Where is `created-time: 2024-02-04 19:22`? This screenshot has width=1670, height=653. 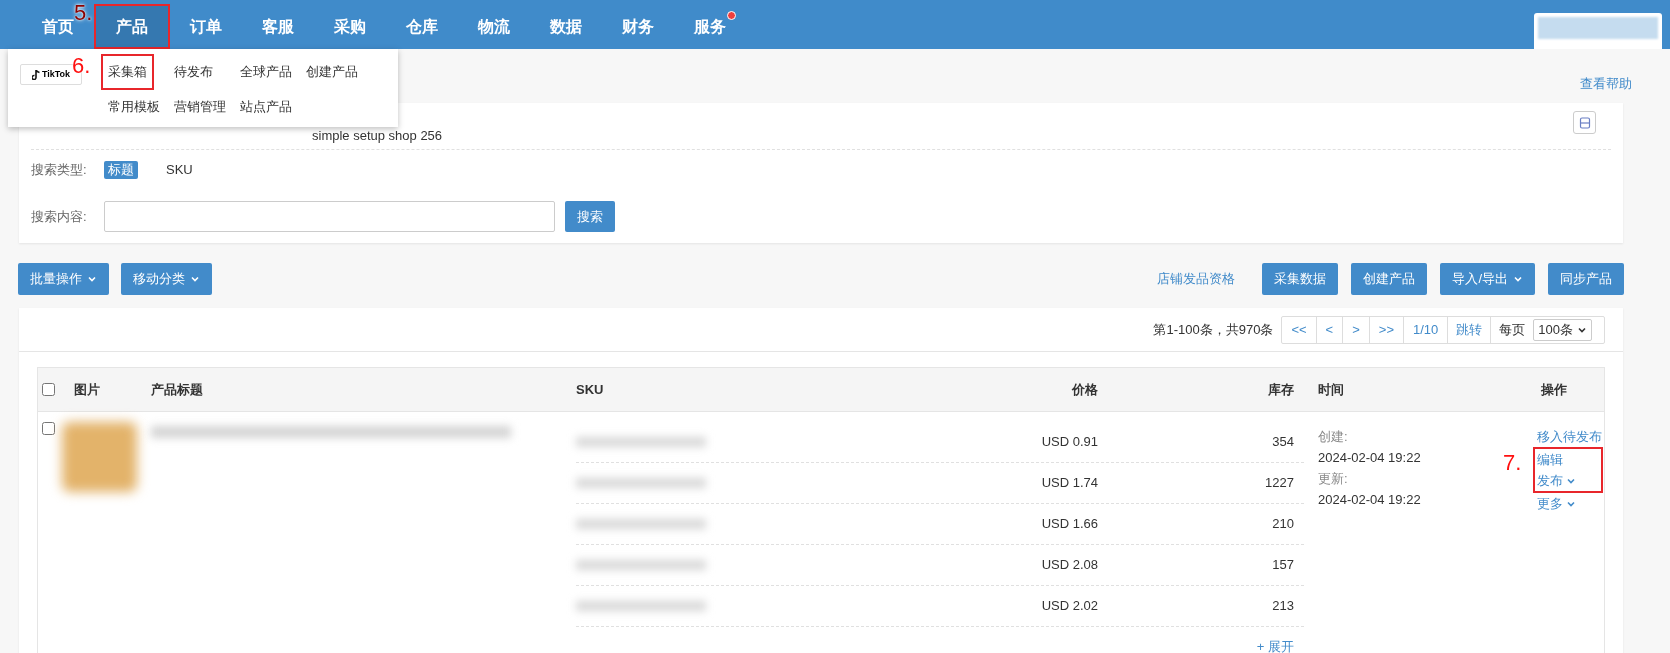 created-time: 2024-02-04 19:22 is located at coordinates (1369, 458).